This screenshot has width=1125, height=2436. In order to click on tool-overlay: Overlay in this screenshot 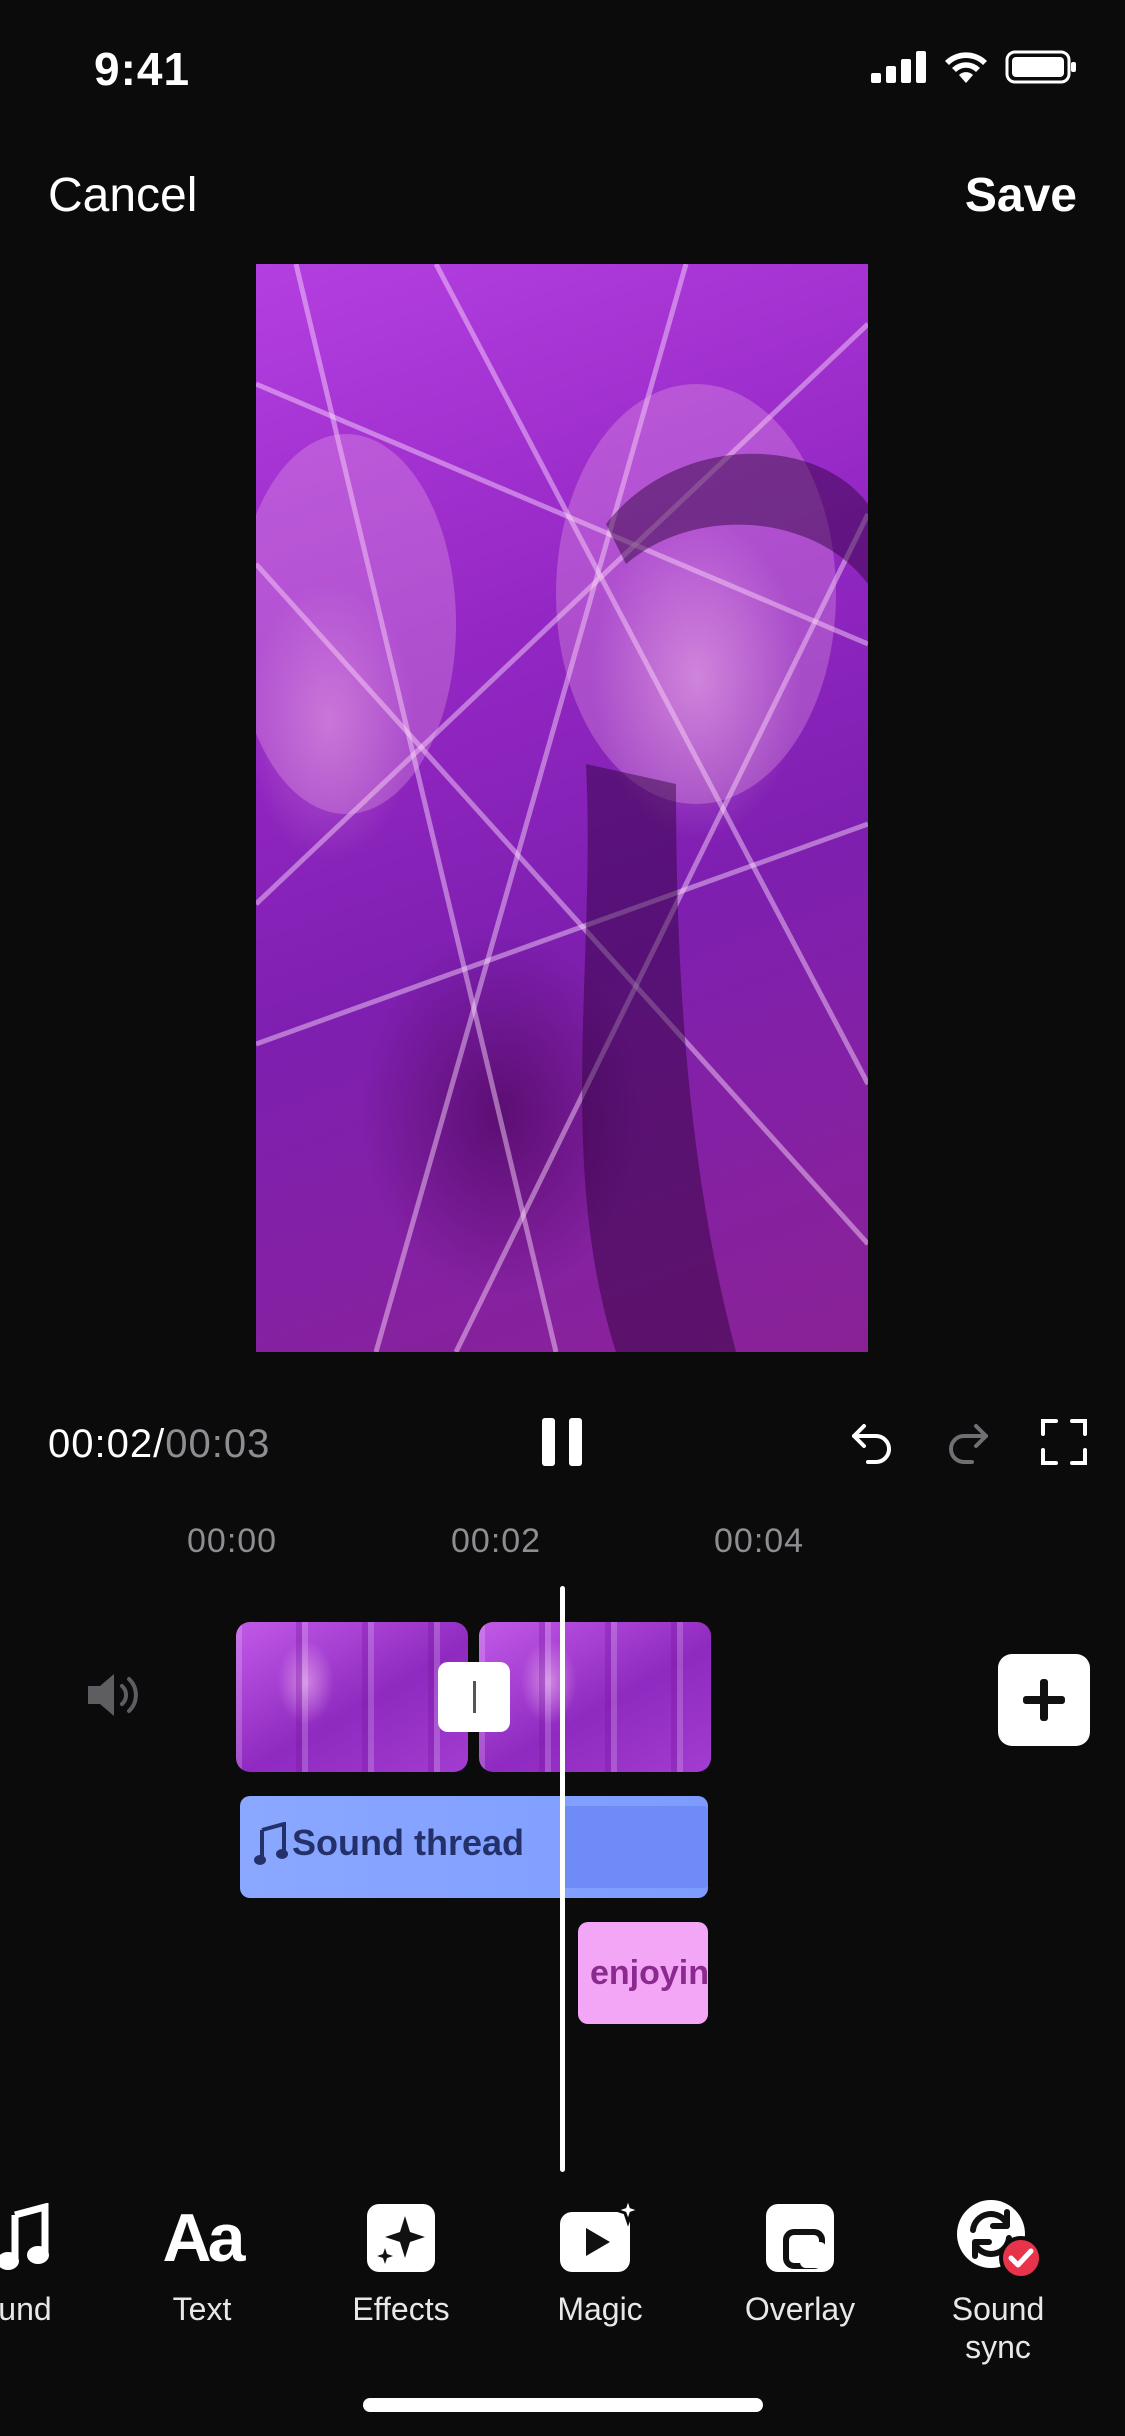, I will do `click(800, 2262)`.